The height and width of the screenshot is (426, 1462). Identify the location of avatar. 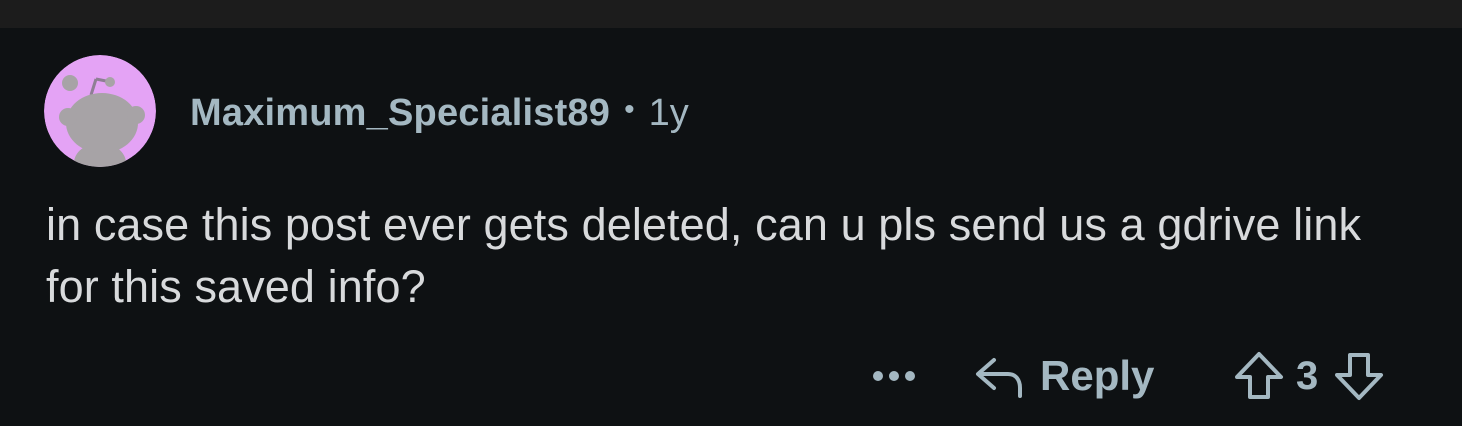
(100, 111).